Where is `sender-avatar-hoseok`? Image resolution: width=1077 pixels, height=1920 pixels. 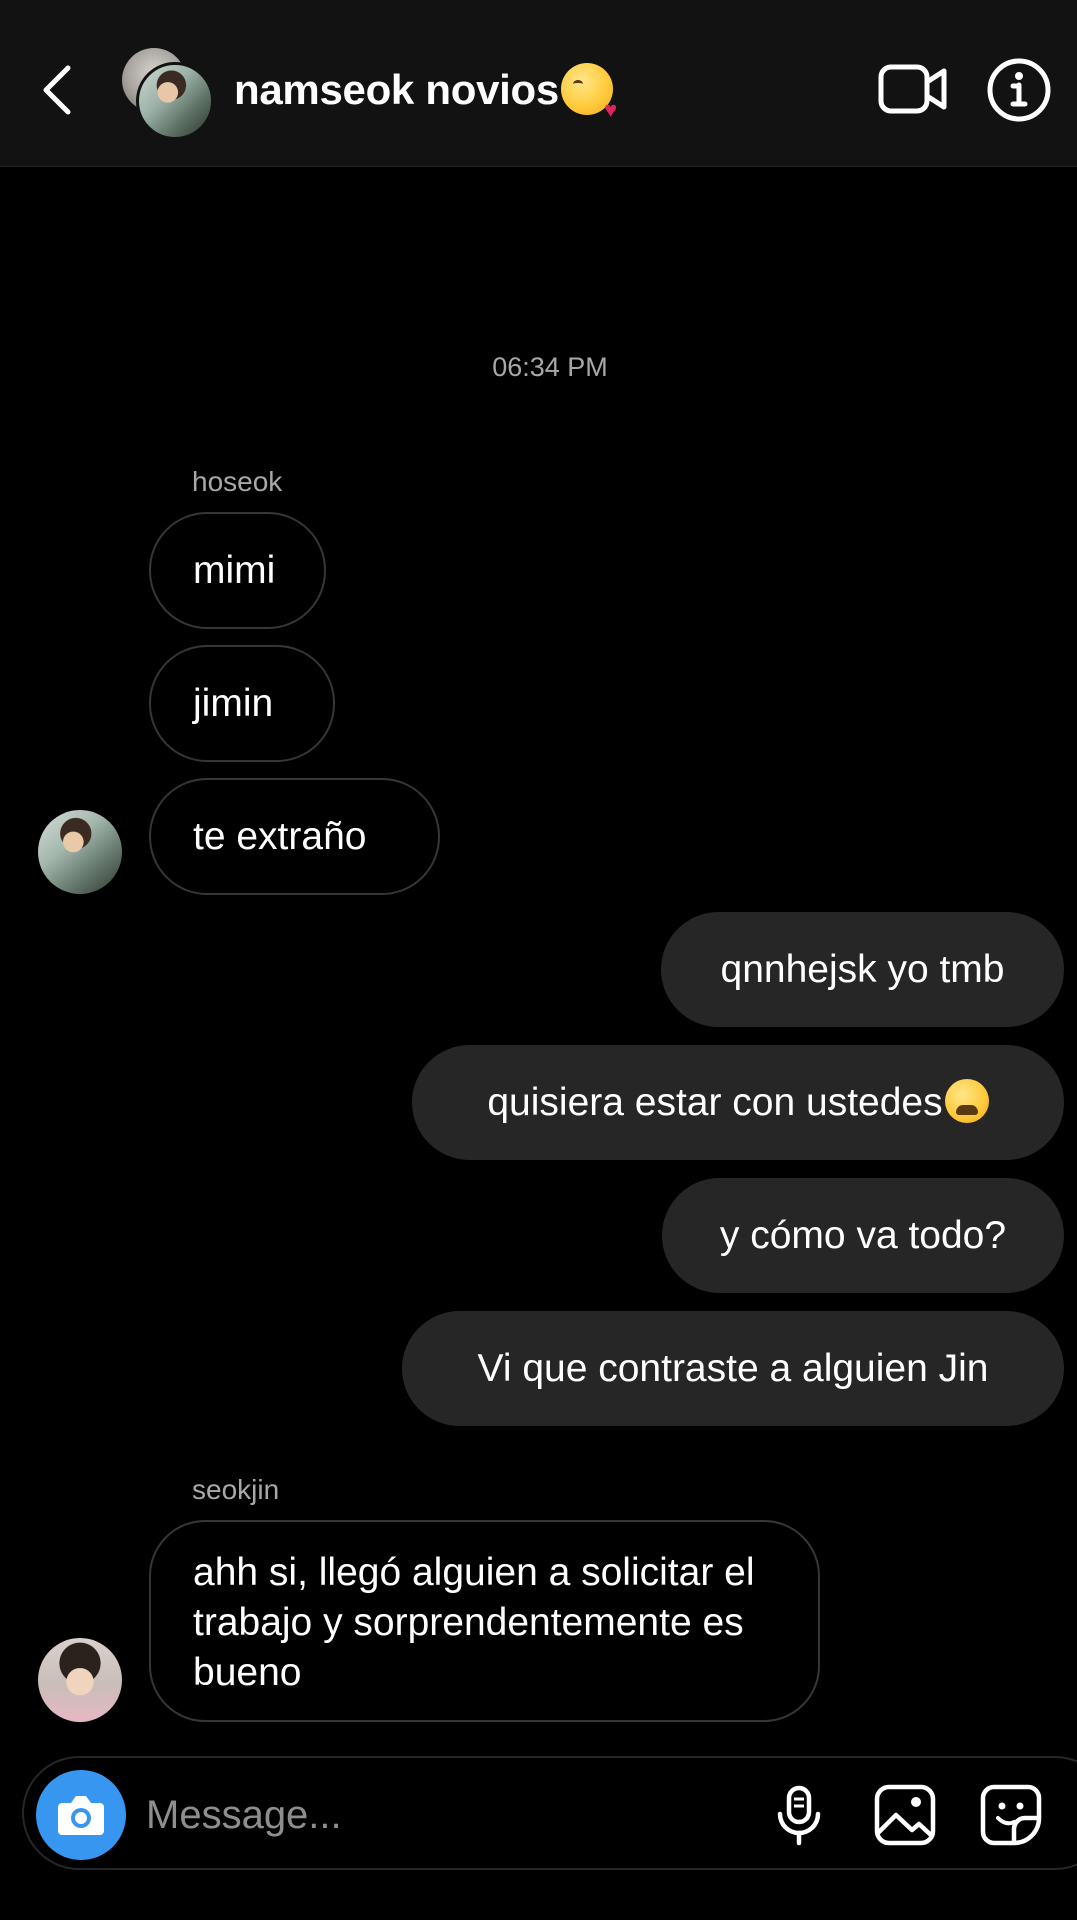 sender-avatar-hoseok is located at coordinates (80, 852).